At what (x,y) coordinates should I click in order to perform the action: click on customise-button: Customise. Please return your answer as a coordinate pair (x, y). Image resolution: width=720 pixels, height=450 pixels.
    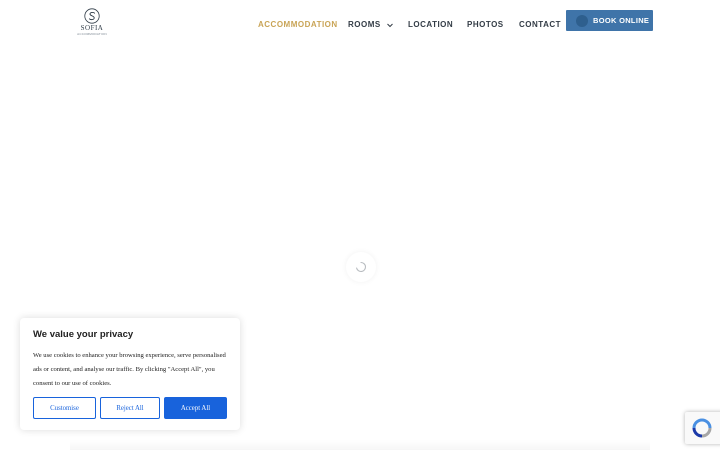
    Looking at the image, I should click on (64, 408).